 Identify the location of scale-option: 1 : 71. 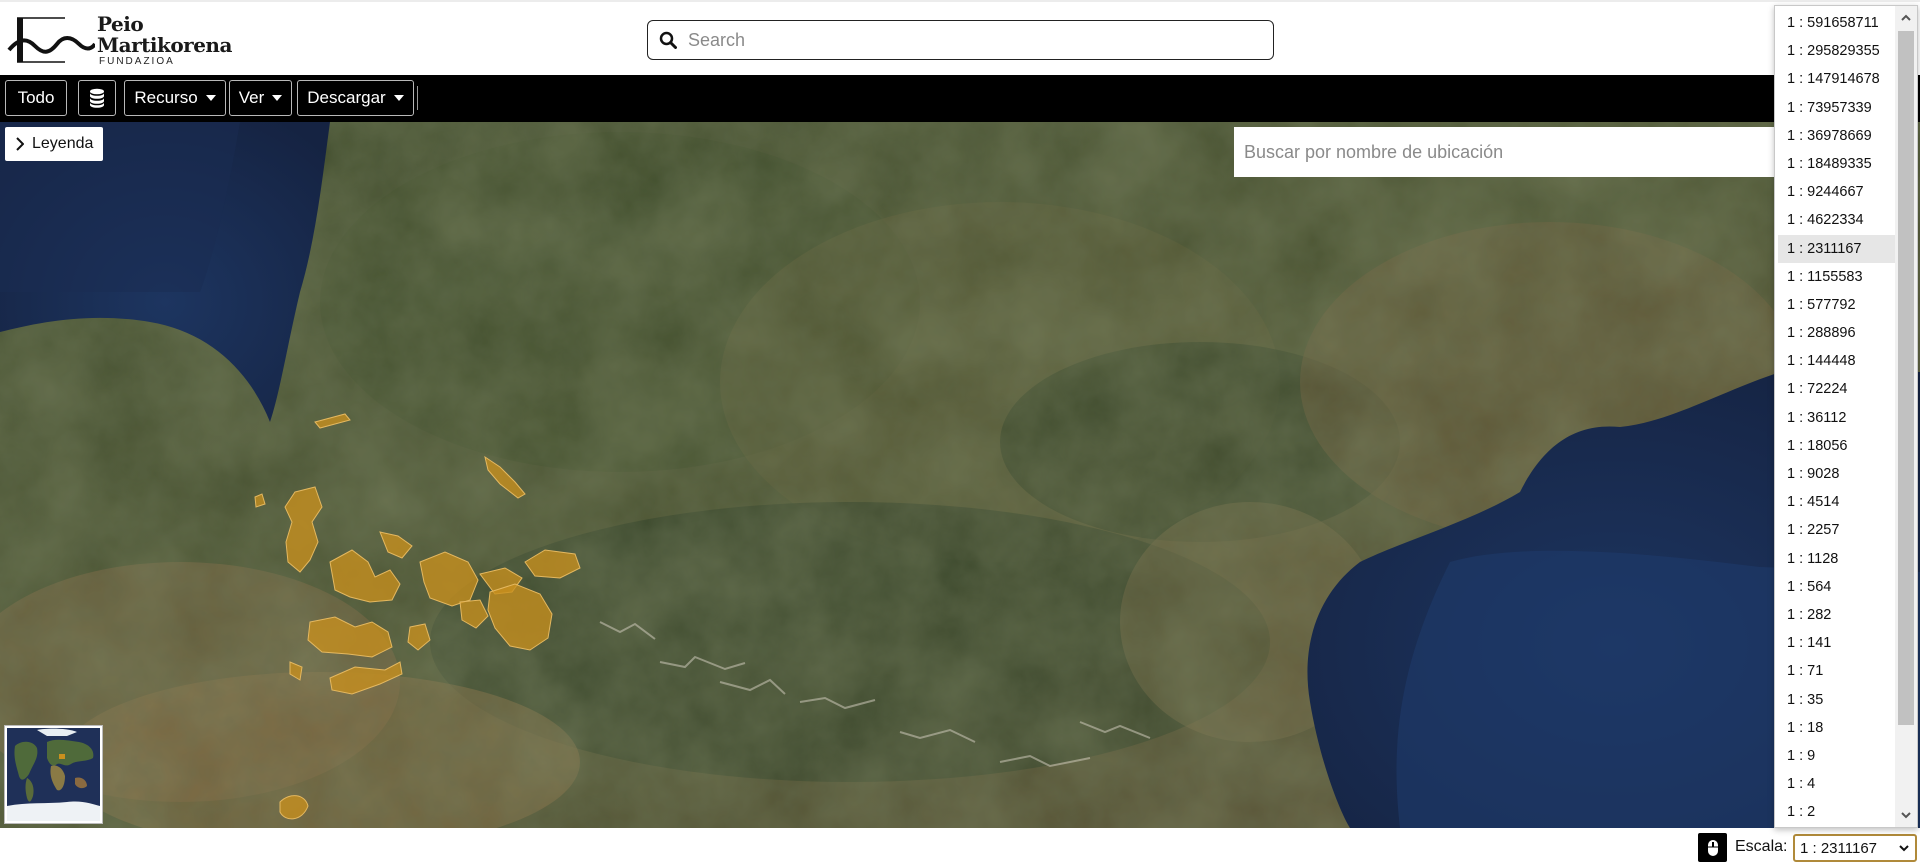
(1837, 671).